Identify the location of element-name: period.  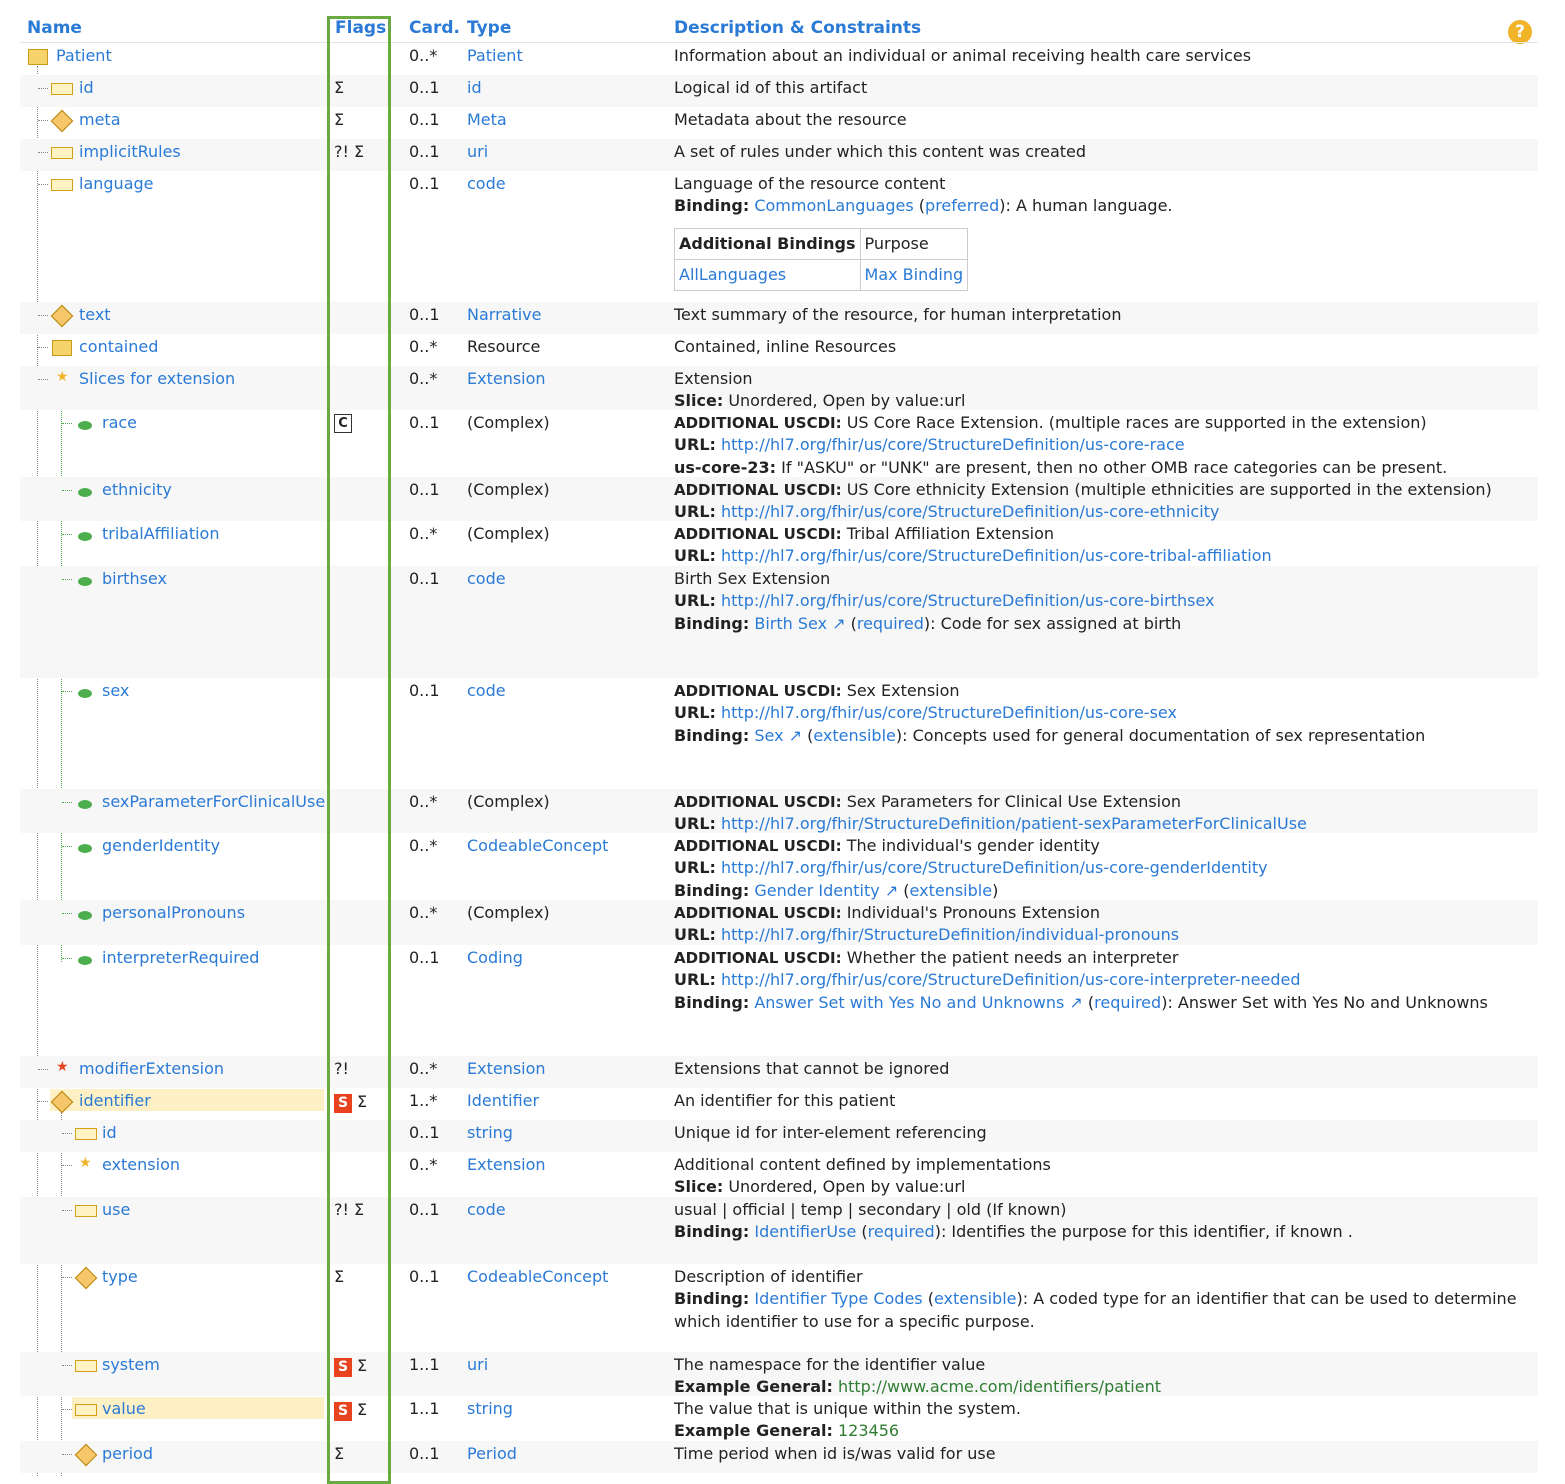
(127, 1454).